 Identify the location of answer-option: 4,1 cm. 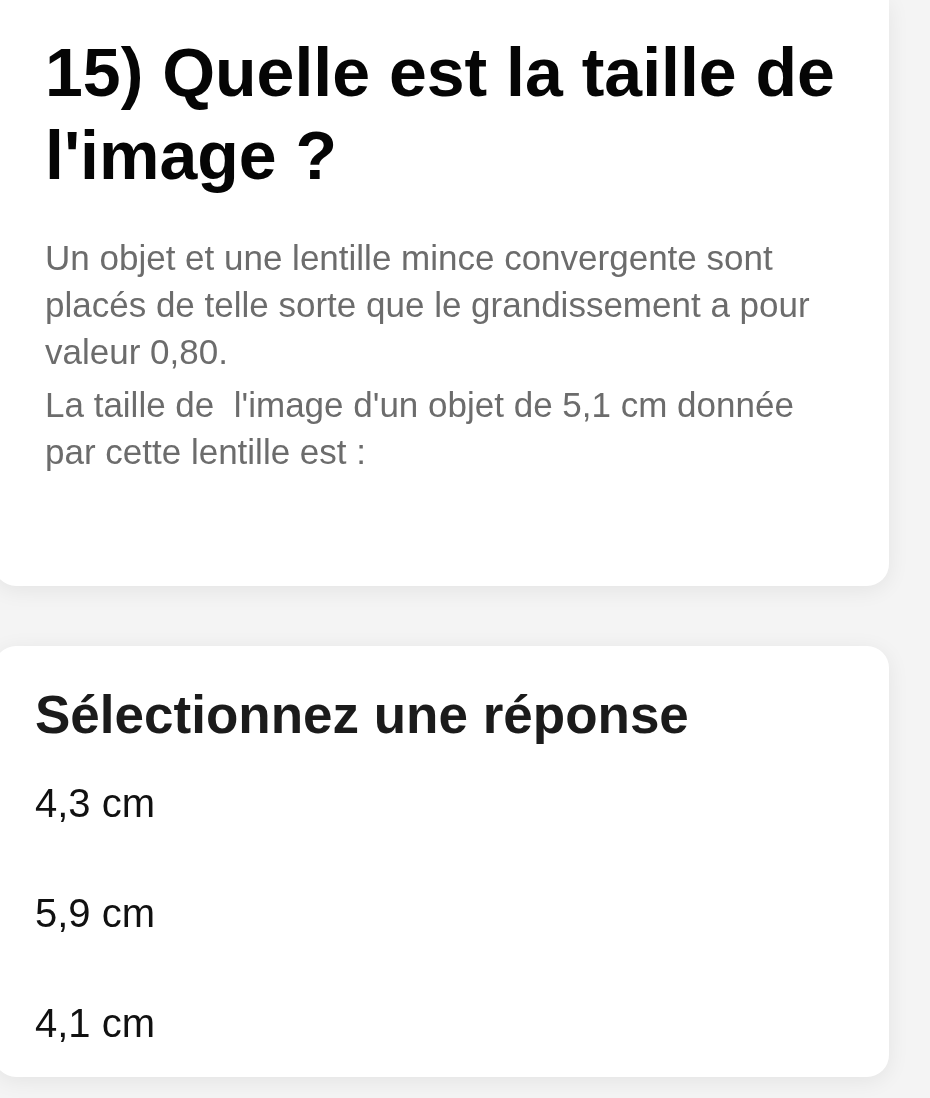
(95, 1023).